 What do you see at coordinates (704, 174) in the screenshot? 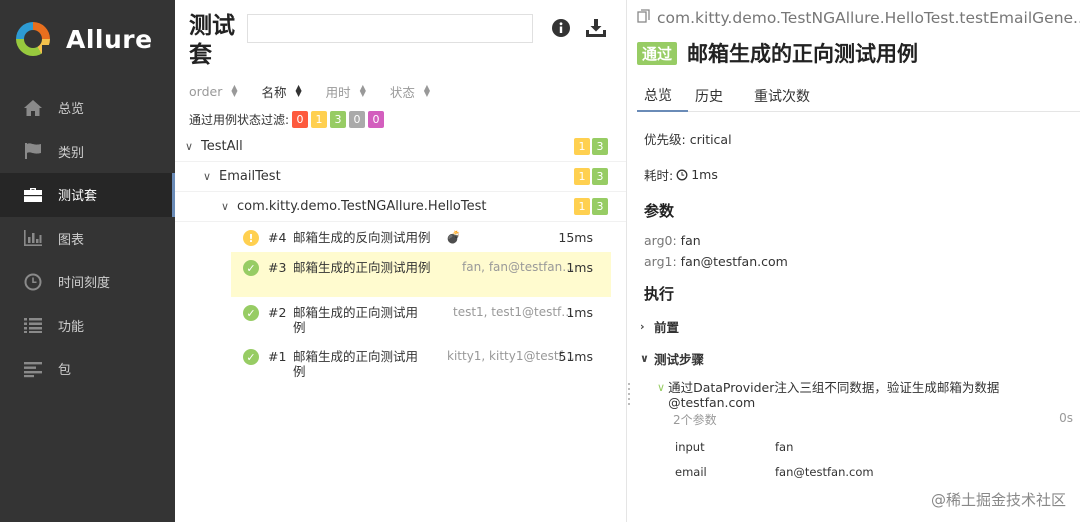
I see `duration-value: 1ms` at bounding box center [704, 174].